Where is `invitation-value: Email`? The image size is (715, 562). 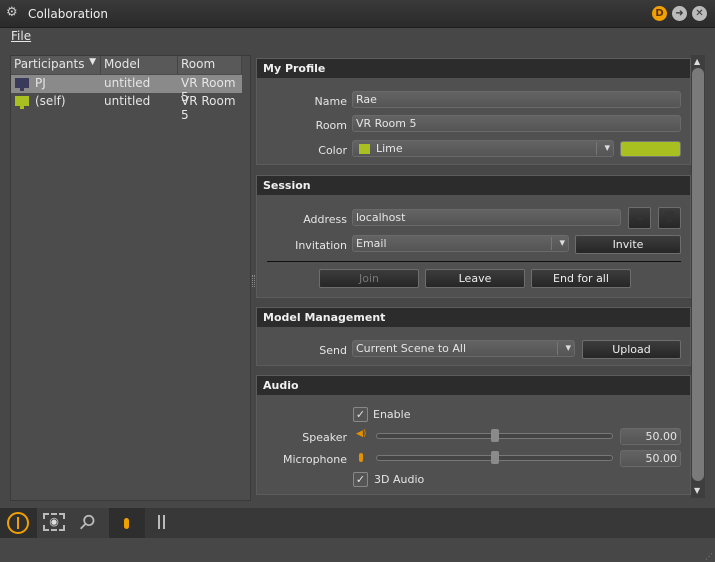 invitation-value: Email is located at coordinates (371, 243).